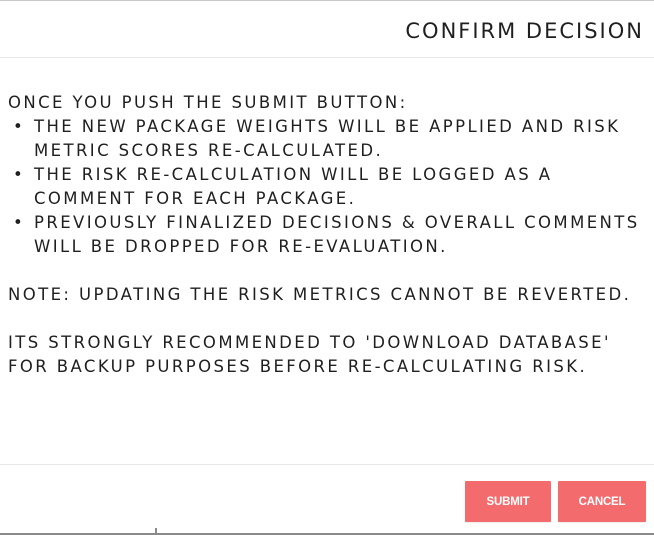 This screenshot has height=535, width=654. I want to click on dialog-footer: SUBMIT CANCEL, so click(327, 499).